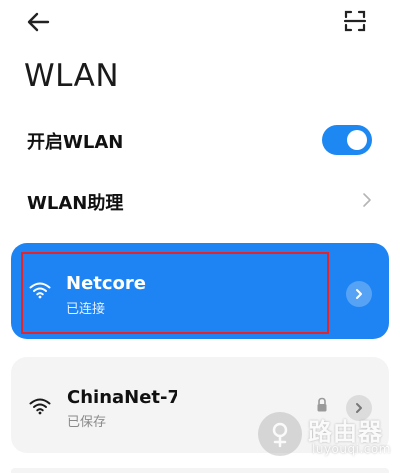 The width and height of the screenshot is (400, 473). Describe the element at coordinates (86, 309) in the screenshot. I see `network-status: 已连接` at that location.